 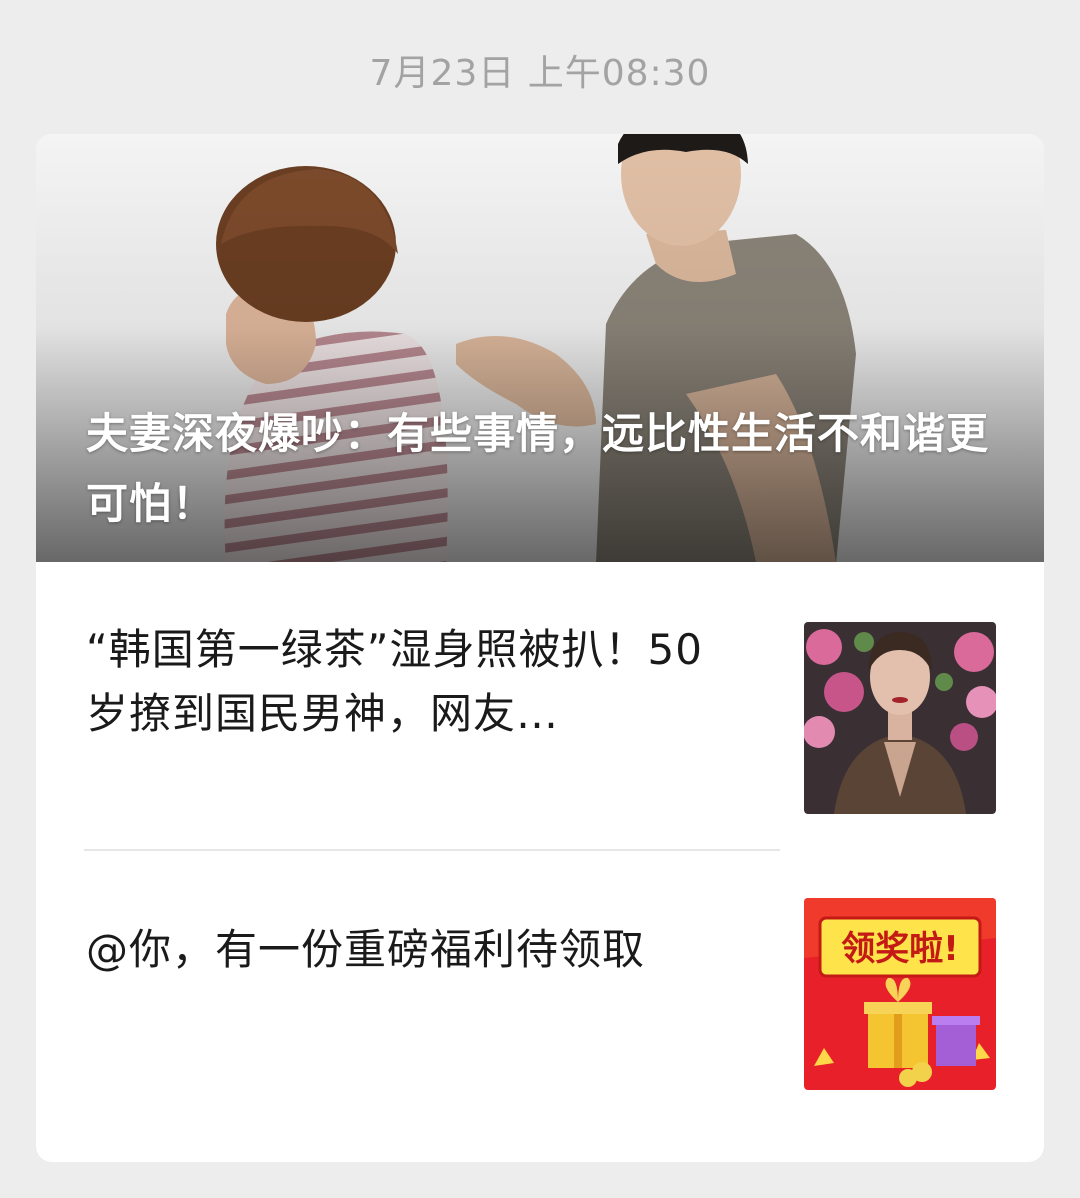 I want to click on article-thumbnail-2: 领奖啦!, so click(x=900, y=994).